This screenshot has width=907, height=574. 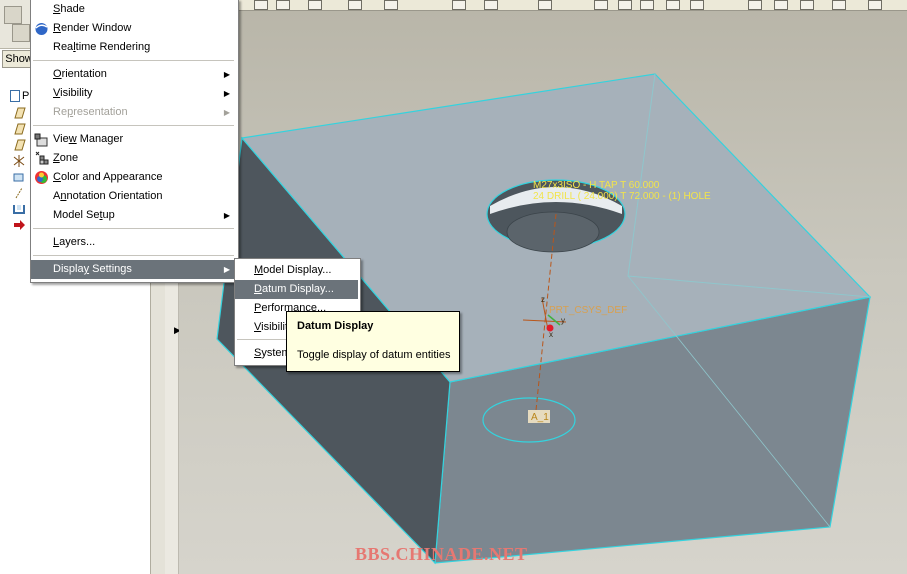 What do you see at coordinates (441, 554) in the screenshot?
I see `watermark: BBS.CHINADE.NET` at bounding box center [441, 554].